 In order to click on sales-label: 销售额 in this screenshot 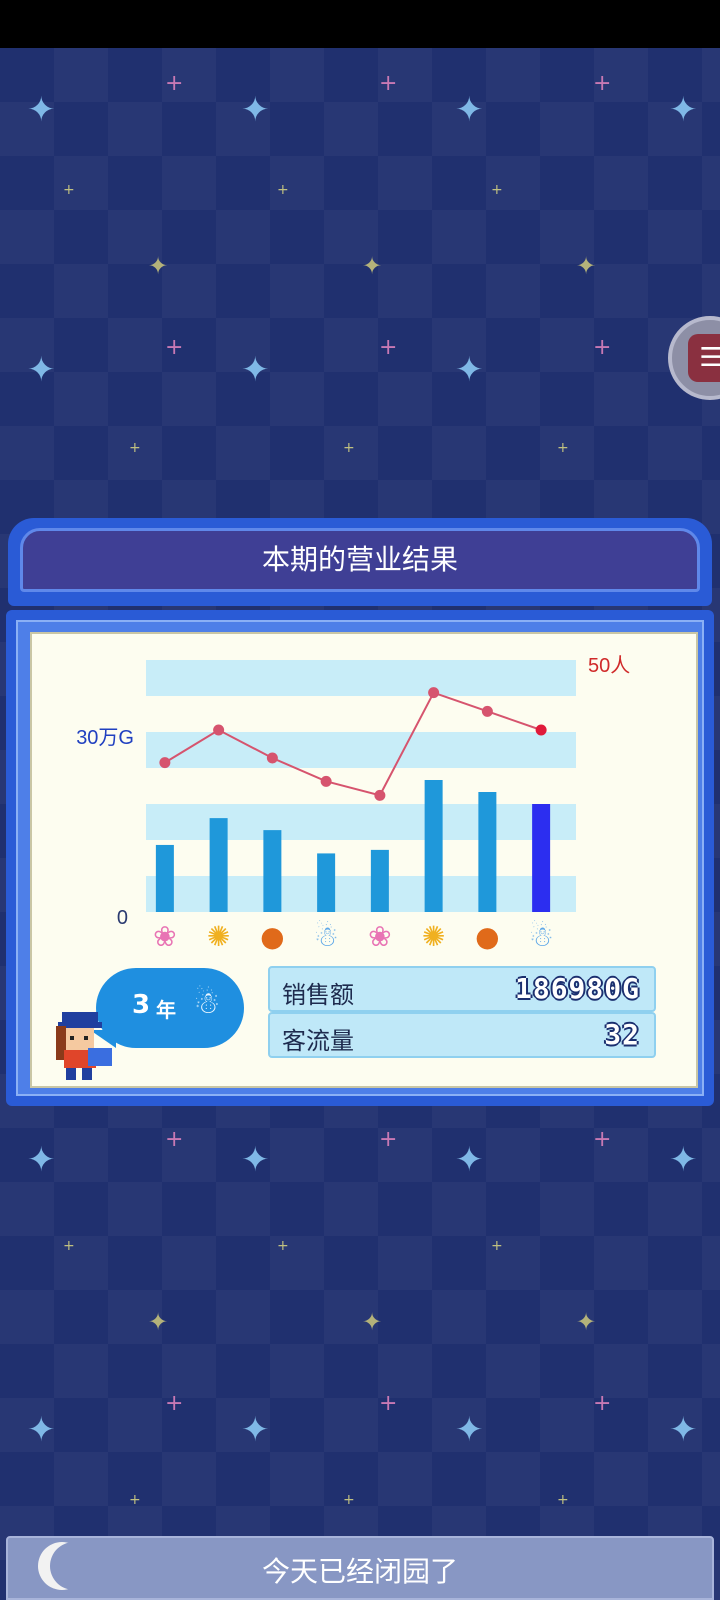, I will do `click(318, 995)`.